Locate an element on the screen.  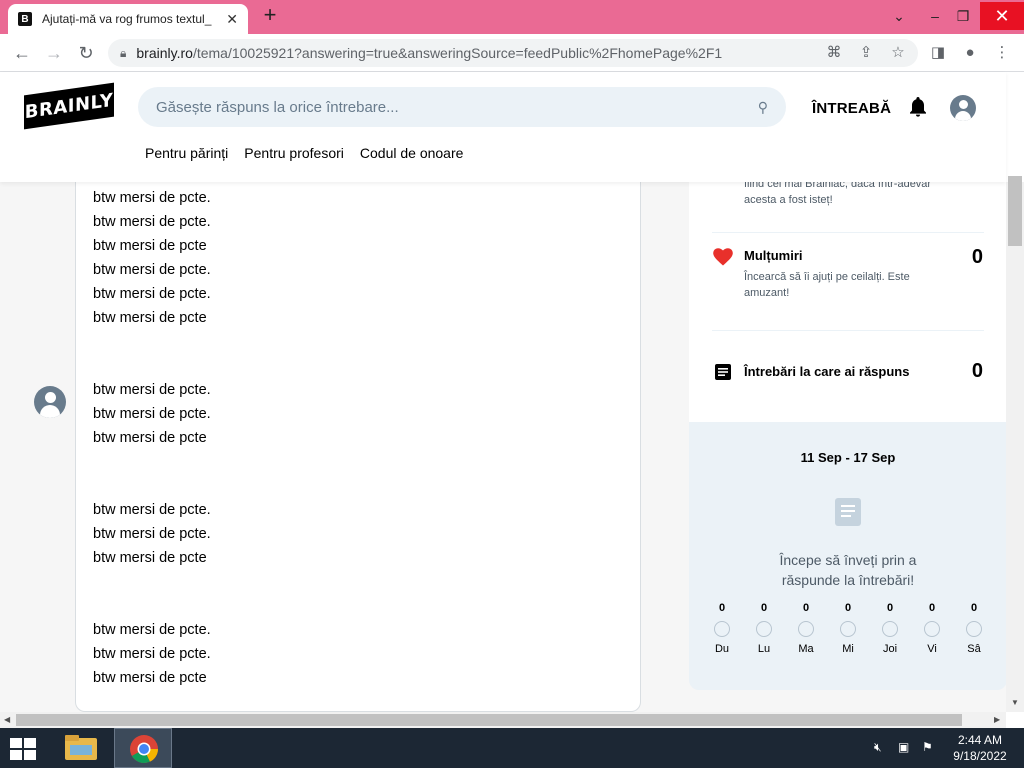
translate-icon: ⌘ is located at coordinates (834, 53).